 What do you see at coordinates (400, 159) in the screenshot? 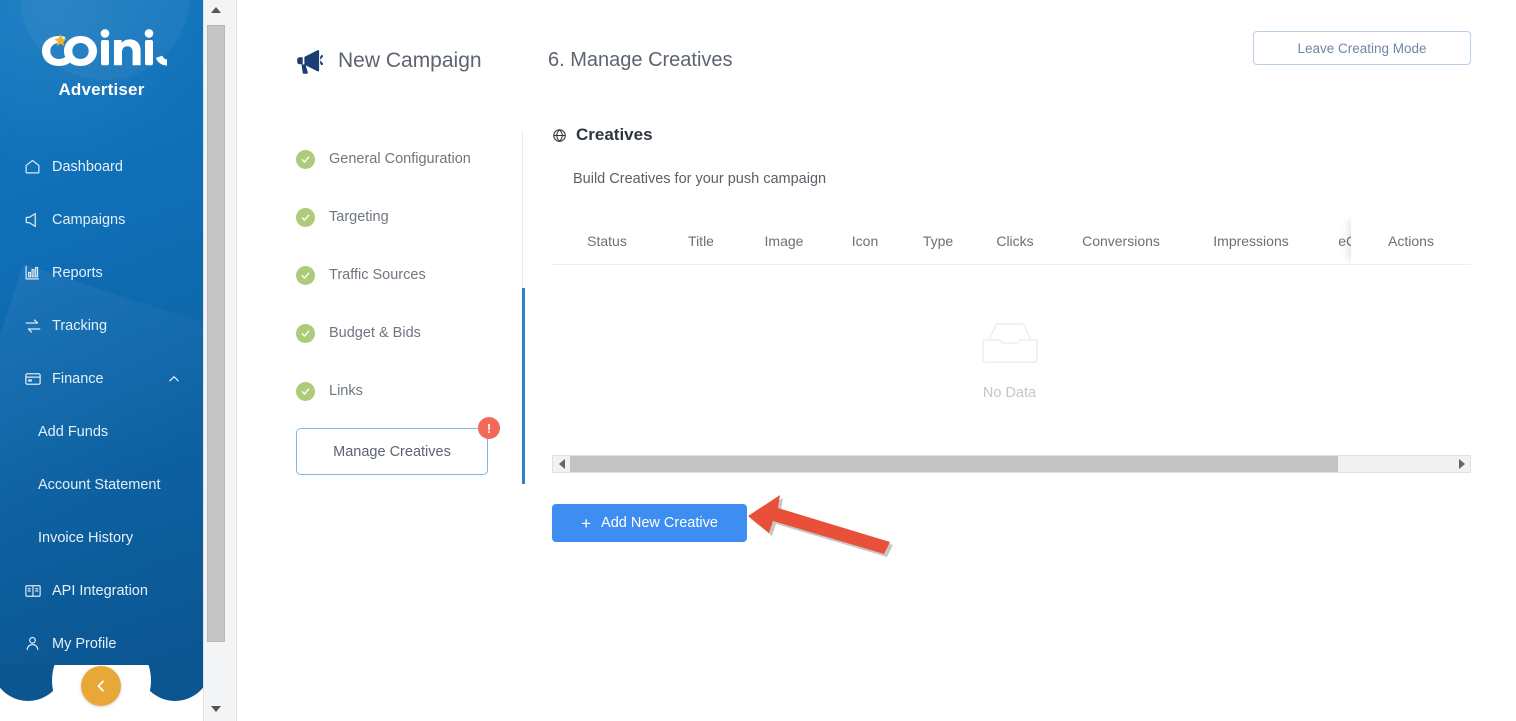
I see `step-label: General Configuration` at bounding box center [400, 159].